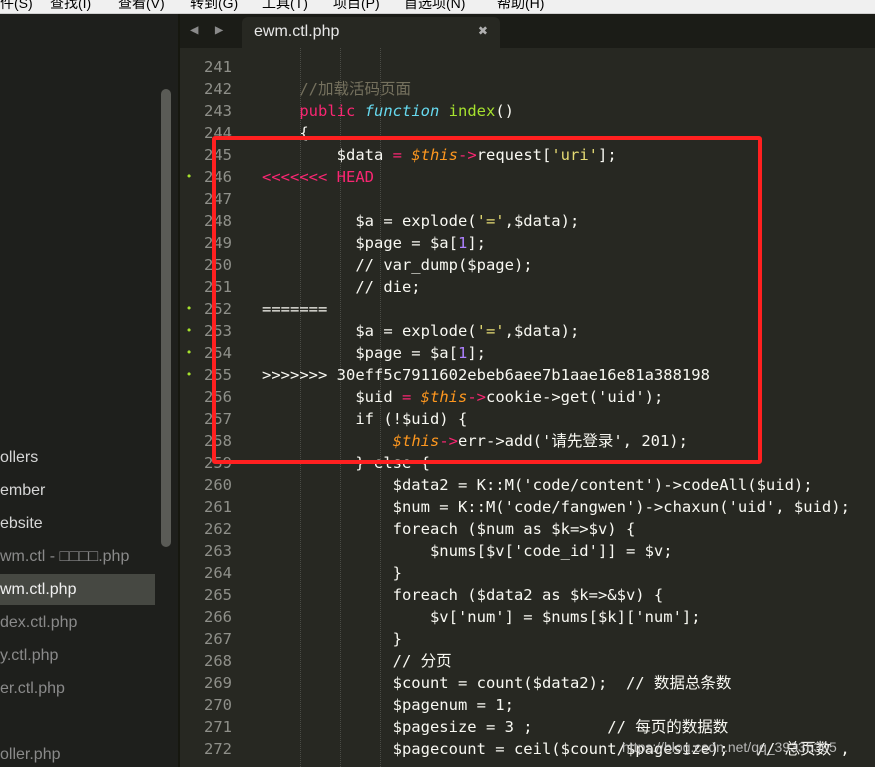 The height and width of the screenshot is (767, 875). I want to click on line-number: 256, so click(218, 397).